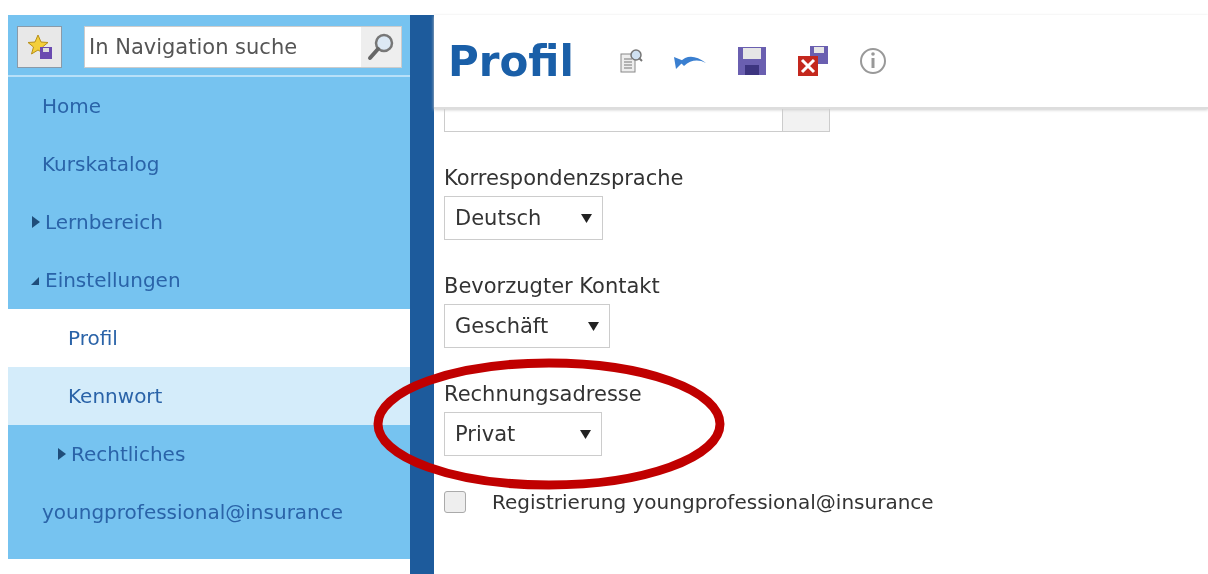  Describe the element at coordinates (209, 454) in the screenshot. I see `nav-item: Rechtliches` at that location.